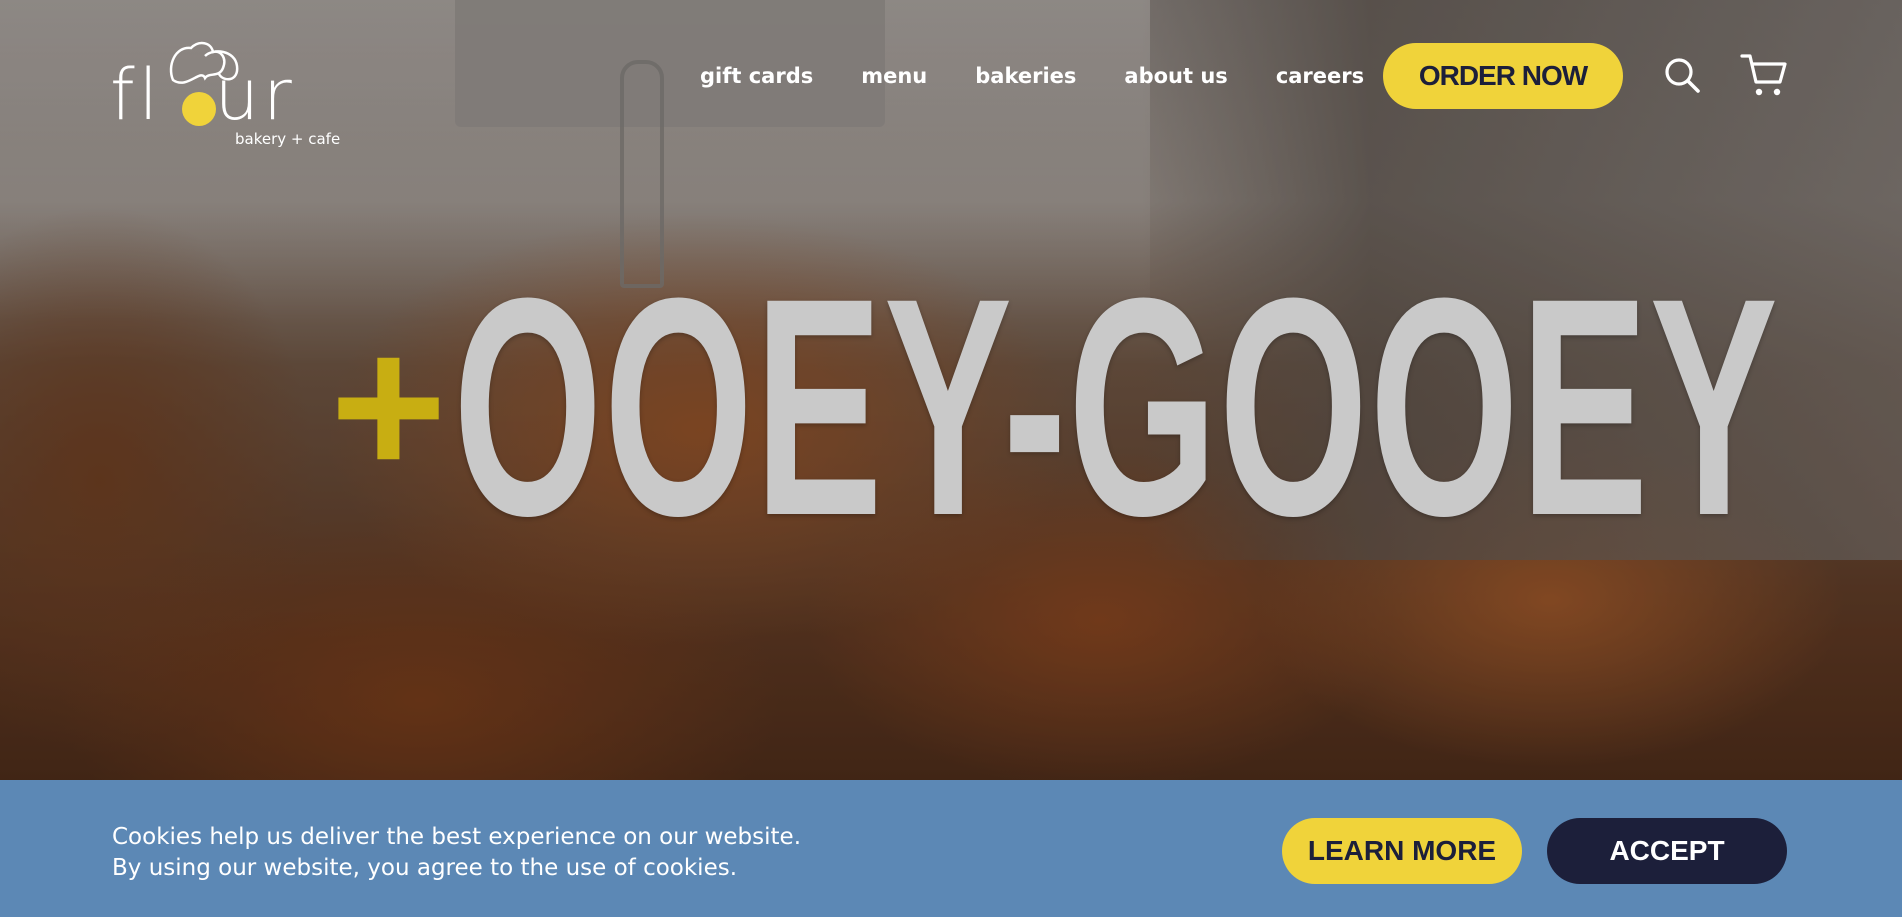 The image size is (1902, 917). I want to click on logo-dot, so click(199, 109).